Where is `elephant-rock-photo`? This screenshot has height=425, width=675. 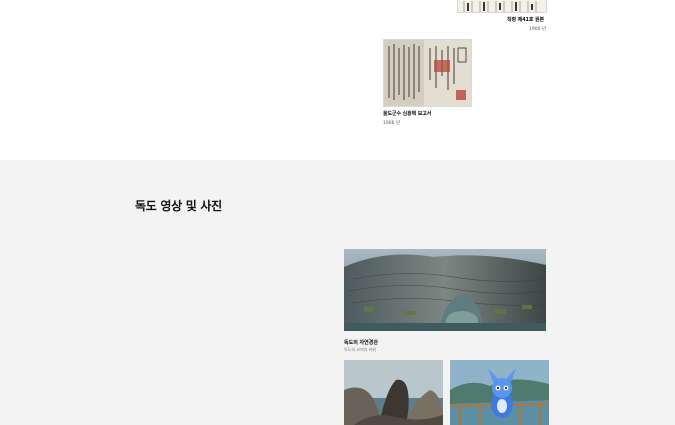
elephant-rock-photo is located at coordinates (445, 290).